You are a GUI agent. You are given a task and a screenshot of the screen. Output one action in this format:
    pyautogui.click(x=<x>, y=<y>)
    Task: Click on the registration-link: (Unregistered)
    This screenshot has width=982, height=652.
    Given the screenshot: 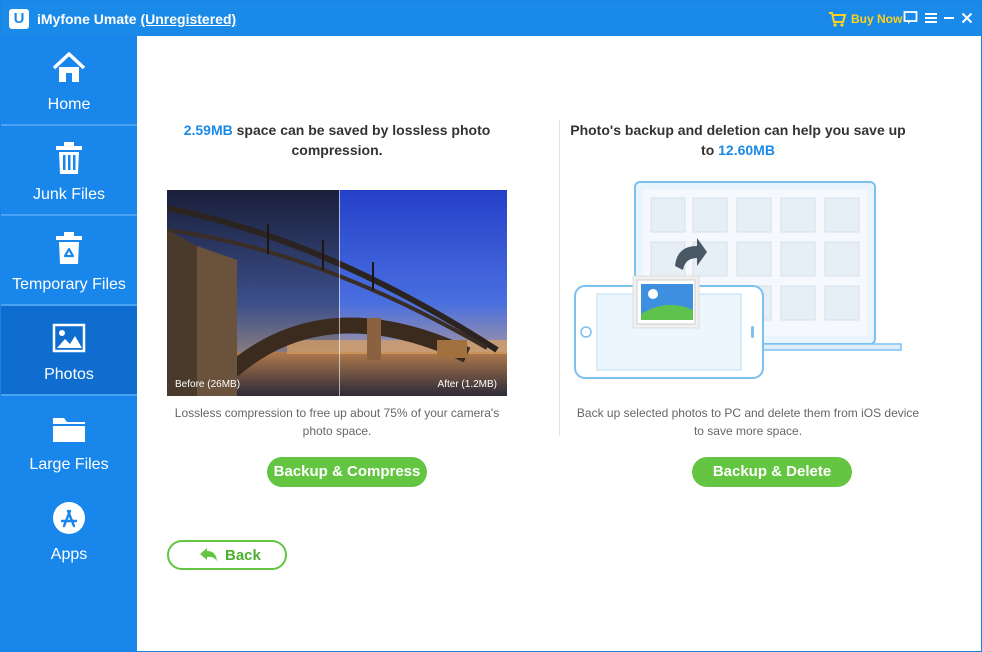 What is the action you would take?
    pyautogui.click(x=188, y=19)
    